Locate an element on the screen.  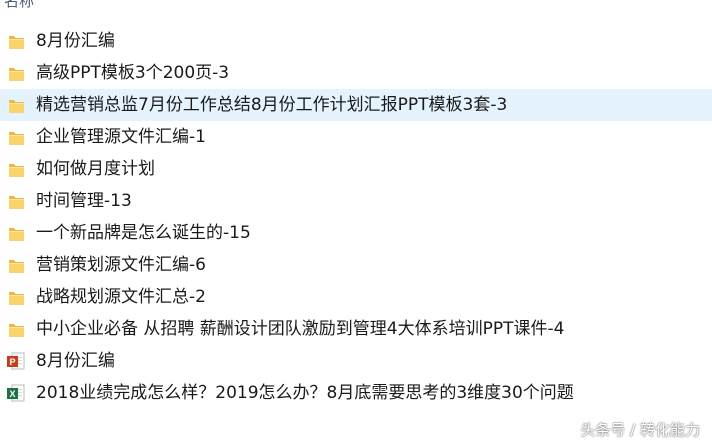
file-row: 中小企业必备 从招聘 薪酬设计团队激励到管理4大体系培训PPT课件-4 is located at coordinates (356, 329).